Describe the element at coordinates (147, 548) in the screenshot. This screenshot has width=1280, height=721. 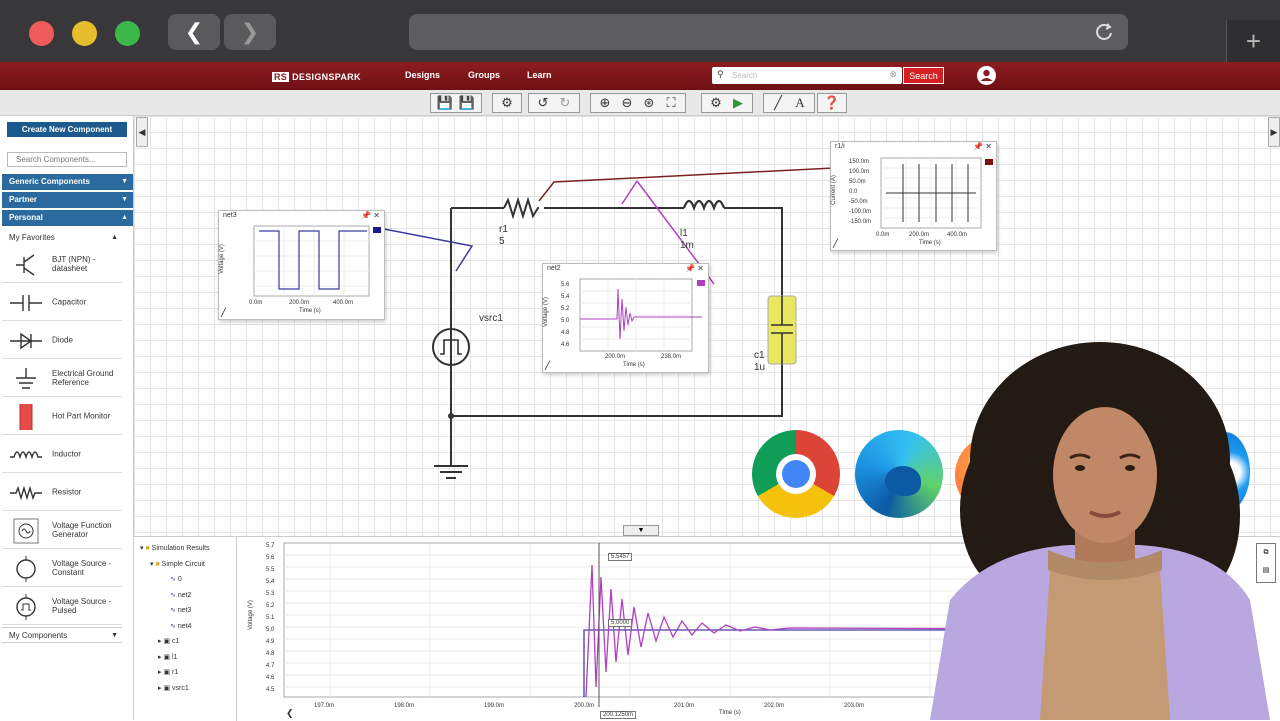
I see `folder-icon: ■` at that location.